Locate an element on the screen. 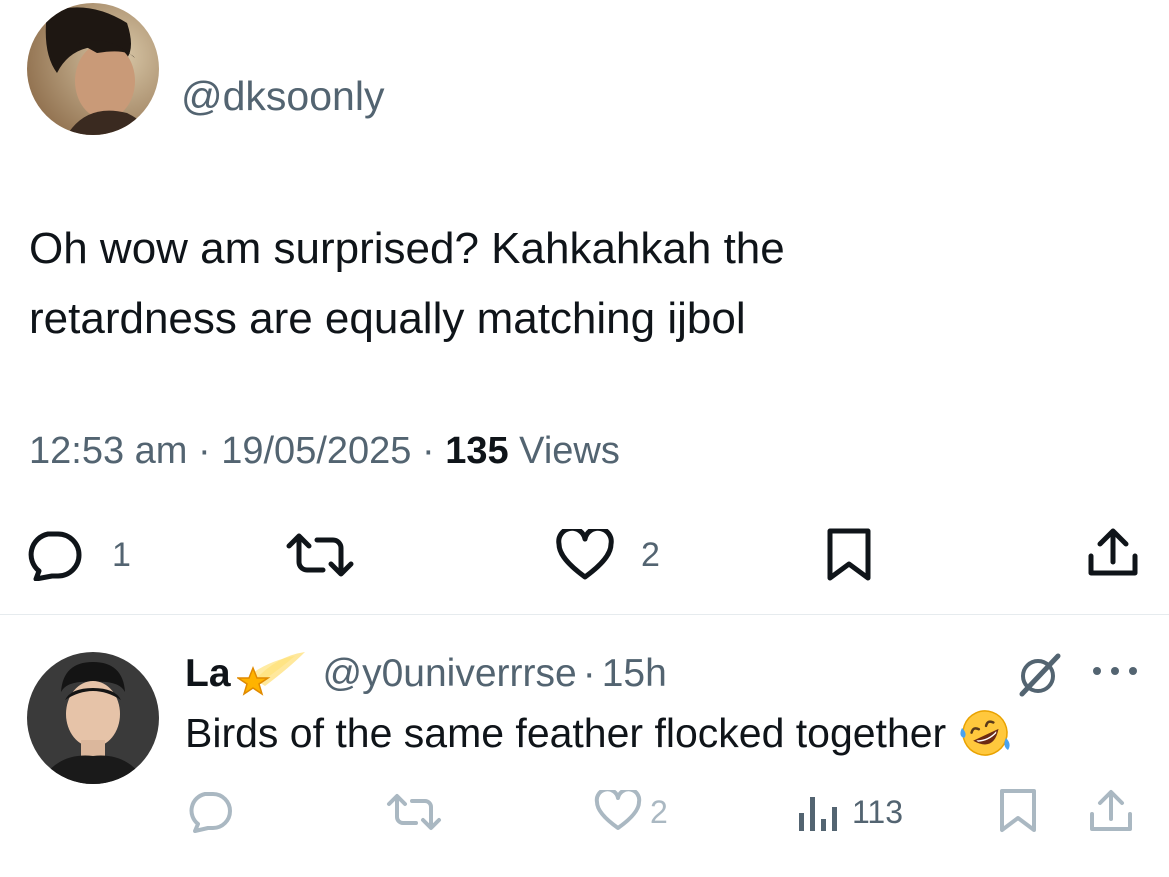 The width and height of the screenshot is (1169, 877). bookmark-button is located at coordinates (849, 555).